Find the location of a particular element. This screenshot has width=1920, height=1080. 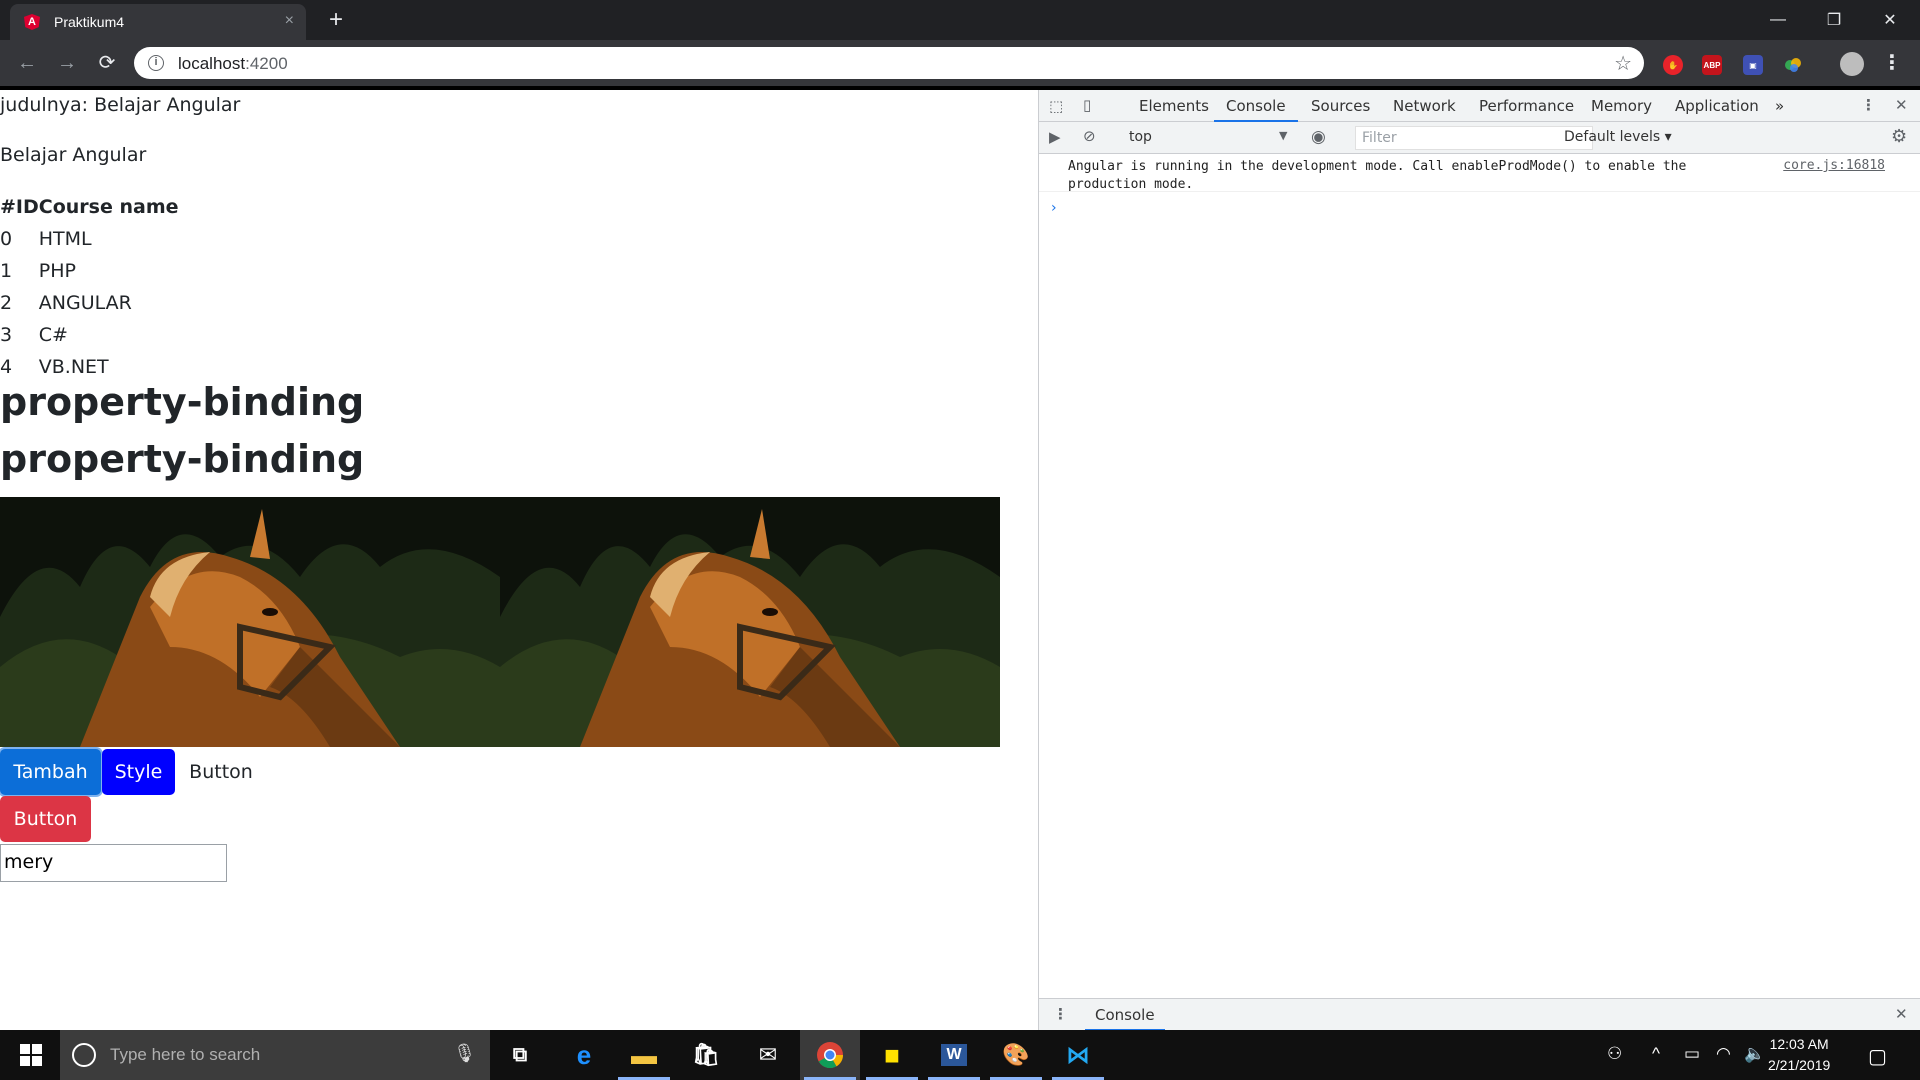

cell-course: PHP is located at coordinates (57, 271).